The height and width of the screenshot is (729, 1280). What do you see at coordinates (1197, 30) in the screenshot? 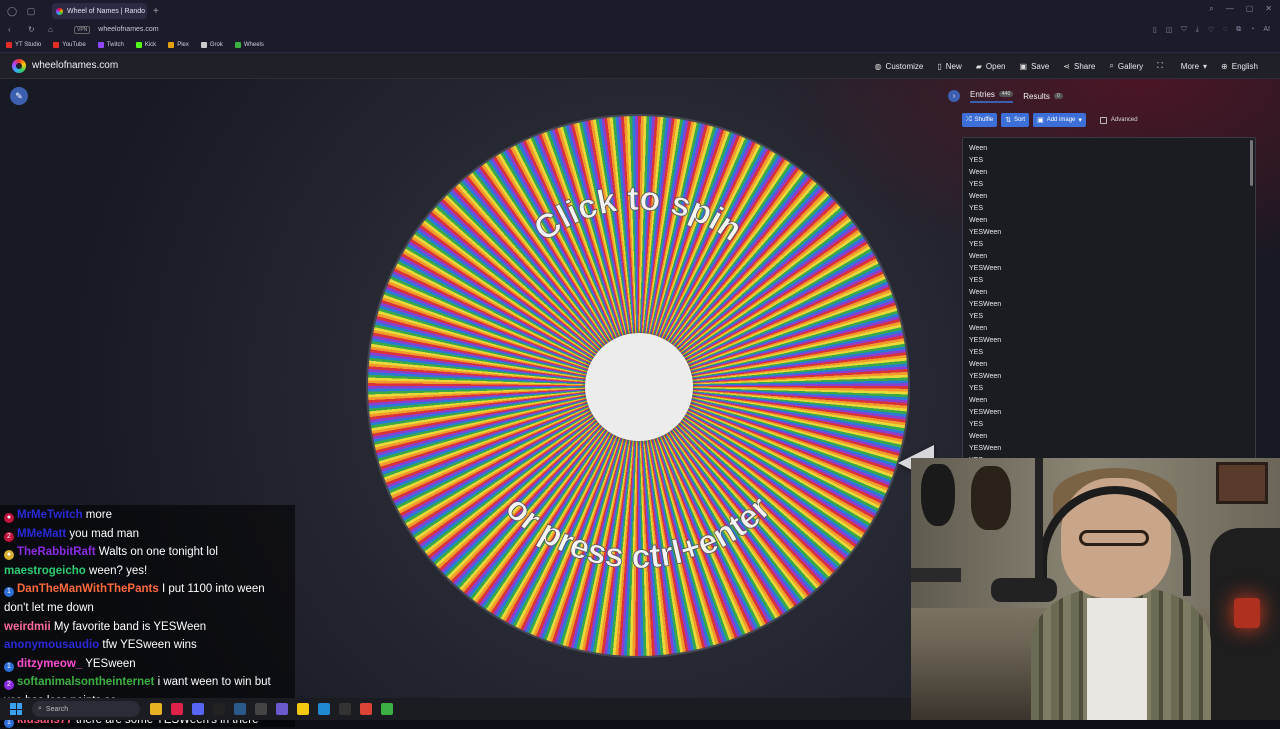
I see `download-icon: ⤓` at bounding box center [1197, 30].